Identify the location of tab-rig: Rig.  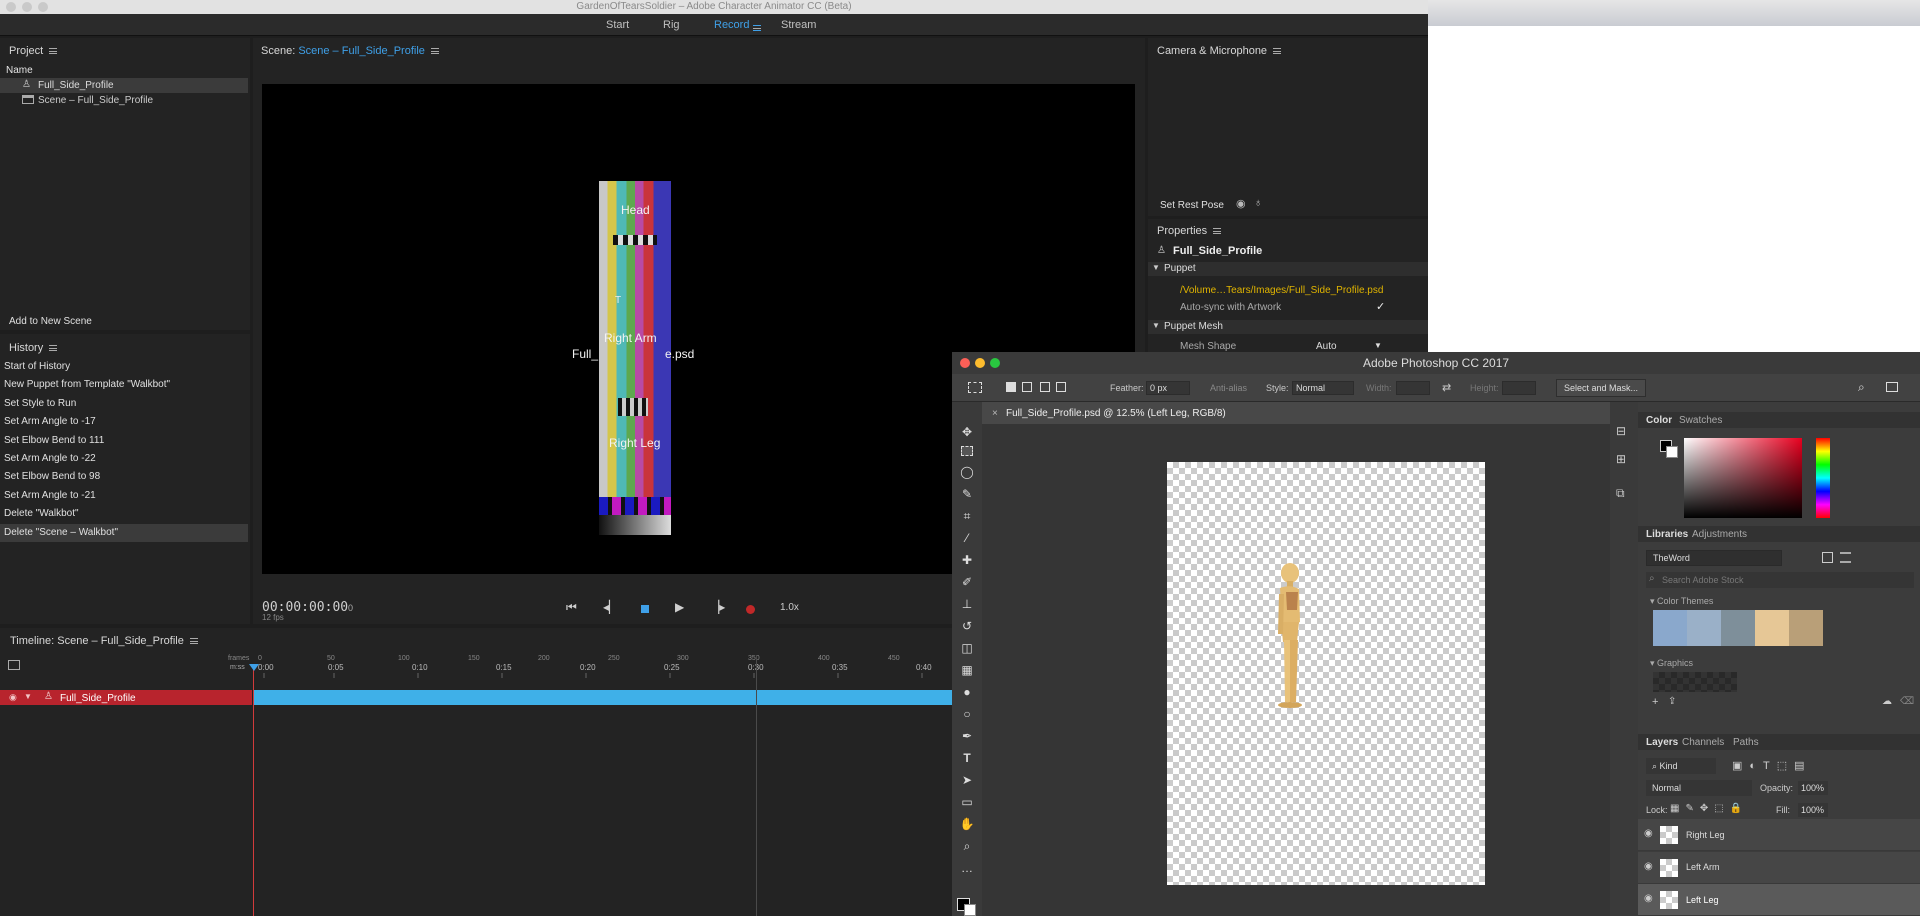
(671, 25).